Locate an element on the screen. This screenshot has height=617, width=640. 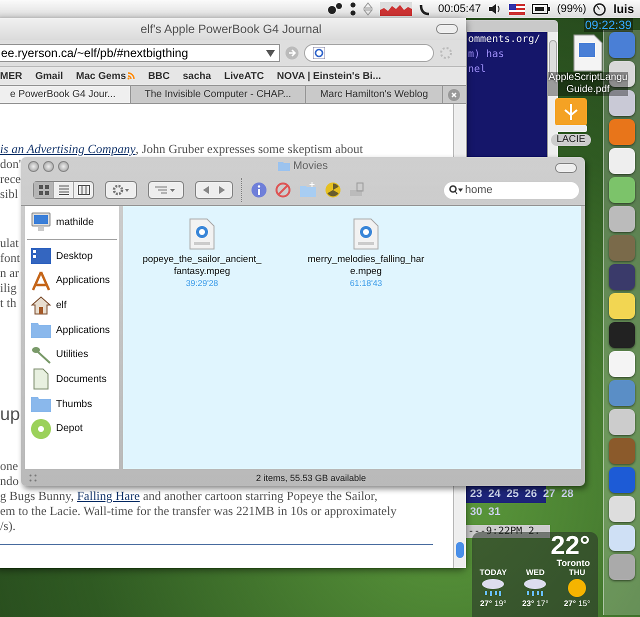
action-menu-button is located at coordinates (121, 190).